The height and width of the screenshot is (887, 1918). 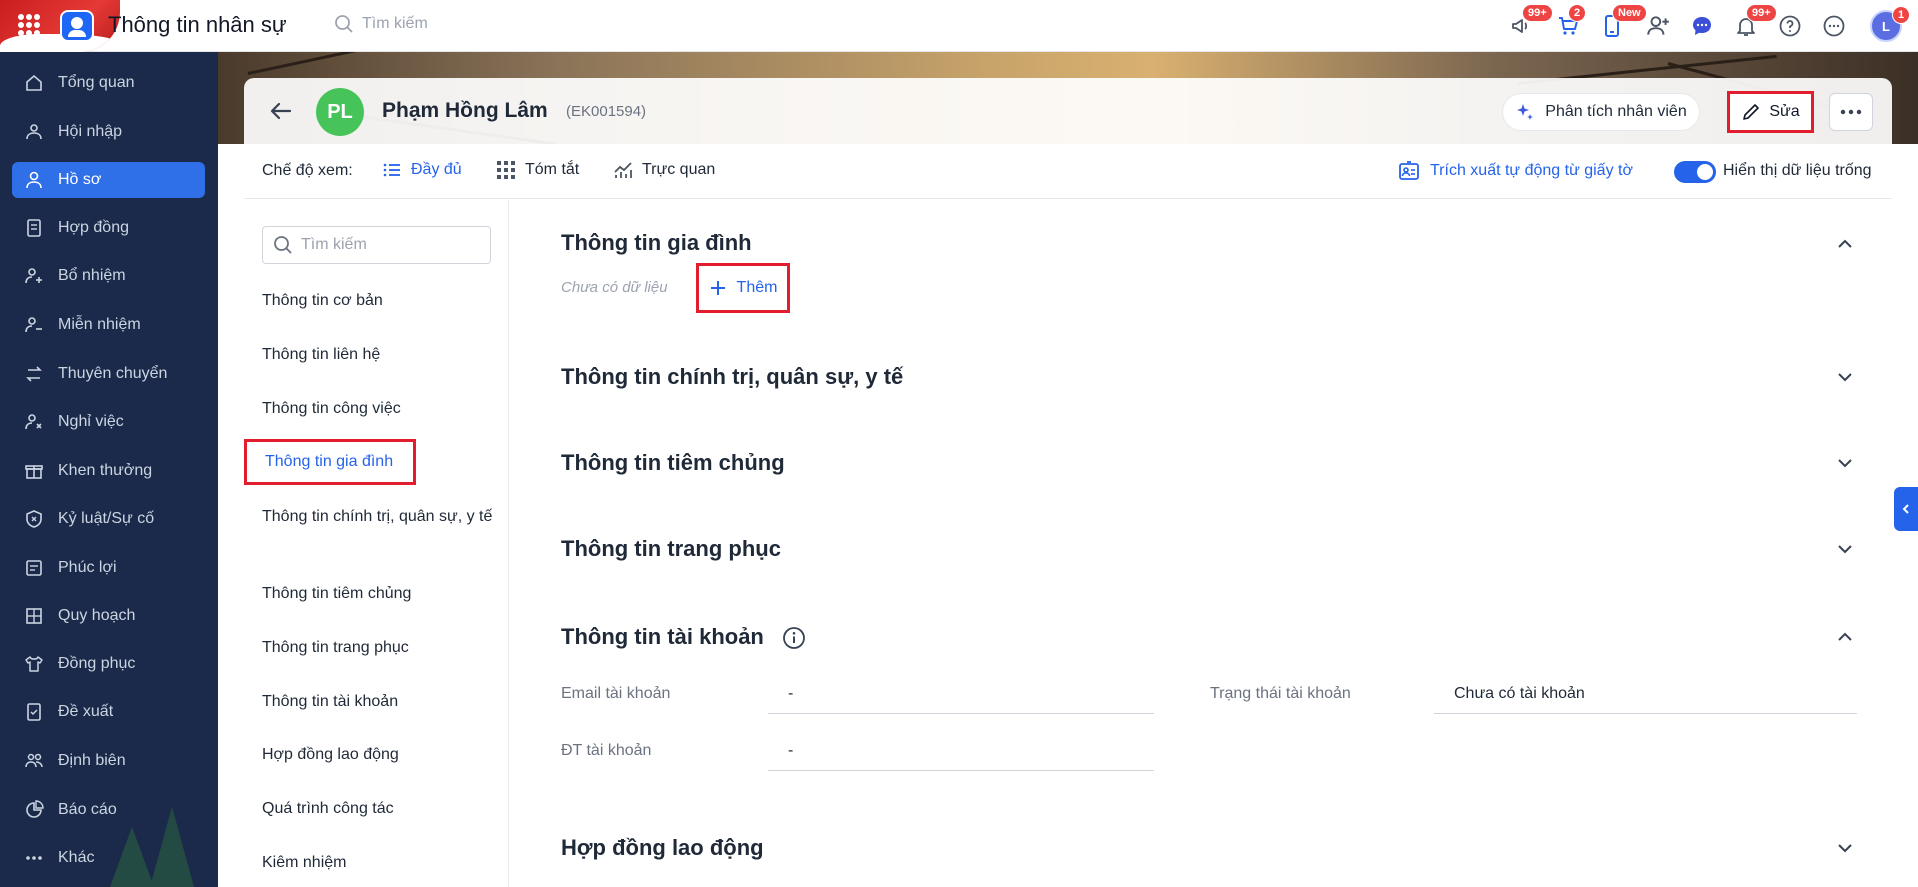 I want to click on sidebar-item-overview: Tổng quan, so click(x=108, y=83).